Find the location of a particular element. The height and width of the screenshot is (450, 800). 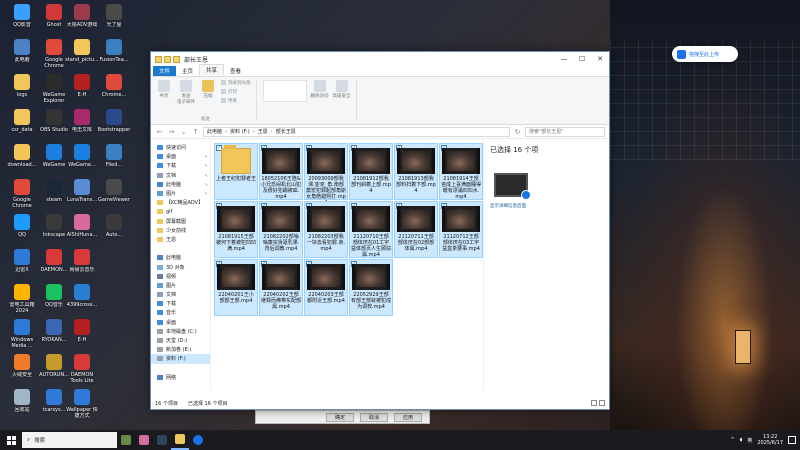

close-icon: ✕ is located at coordinates (600, 59).